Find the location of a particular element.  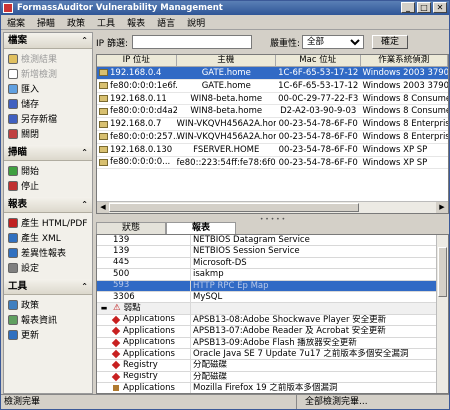

close-window-icon: ✕ is located at coordinates (440, 7).